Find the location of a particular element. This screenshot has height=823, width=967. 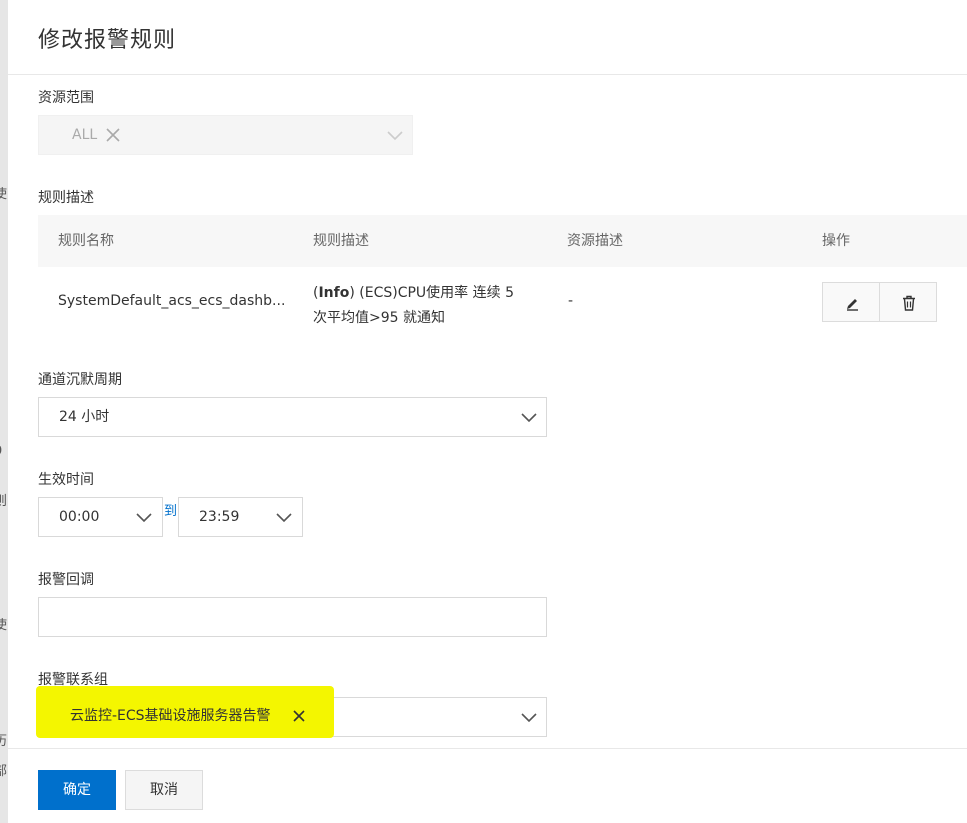

background-text-fragment: 历 is located at coordinates (4, 741).